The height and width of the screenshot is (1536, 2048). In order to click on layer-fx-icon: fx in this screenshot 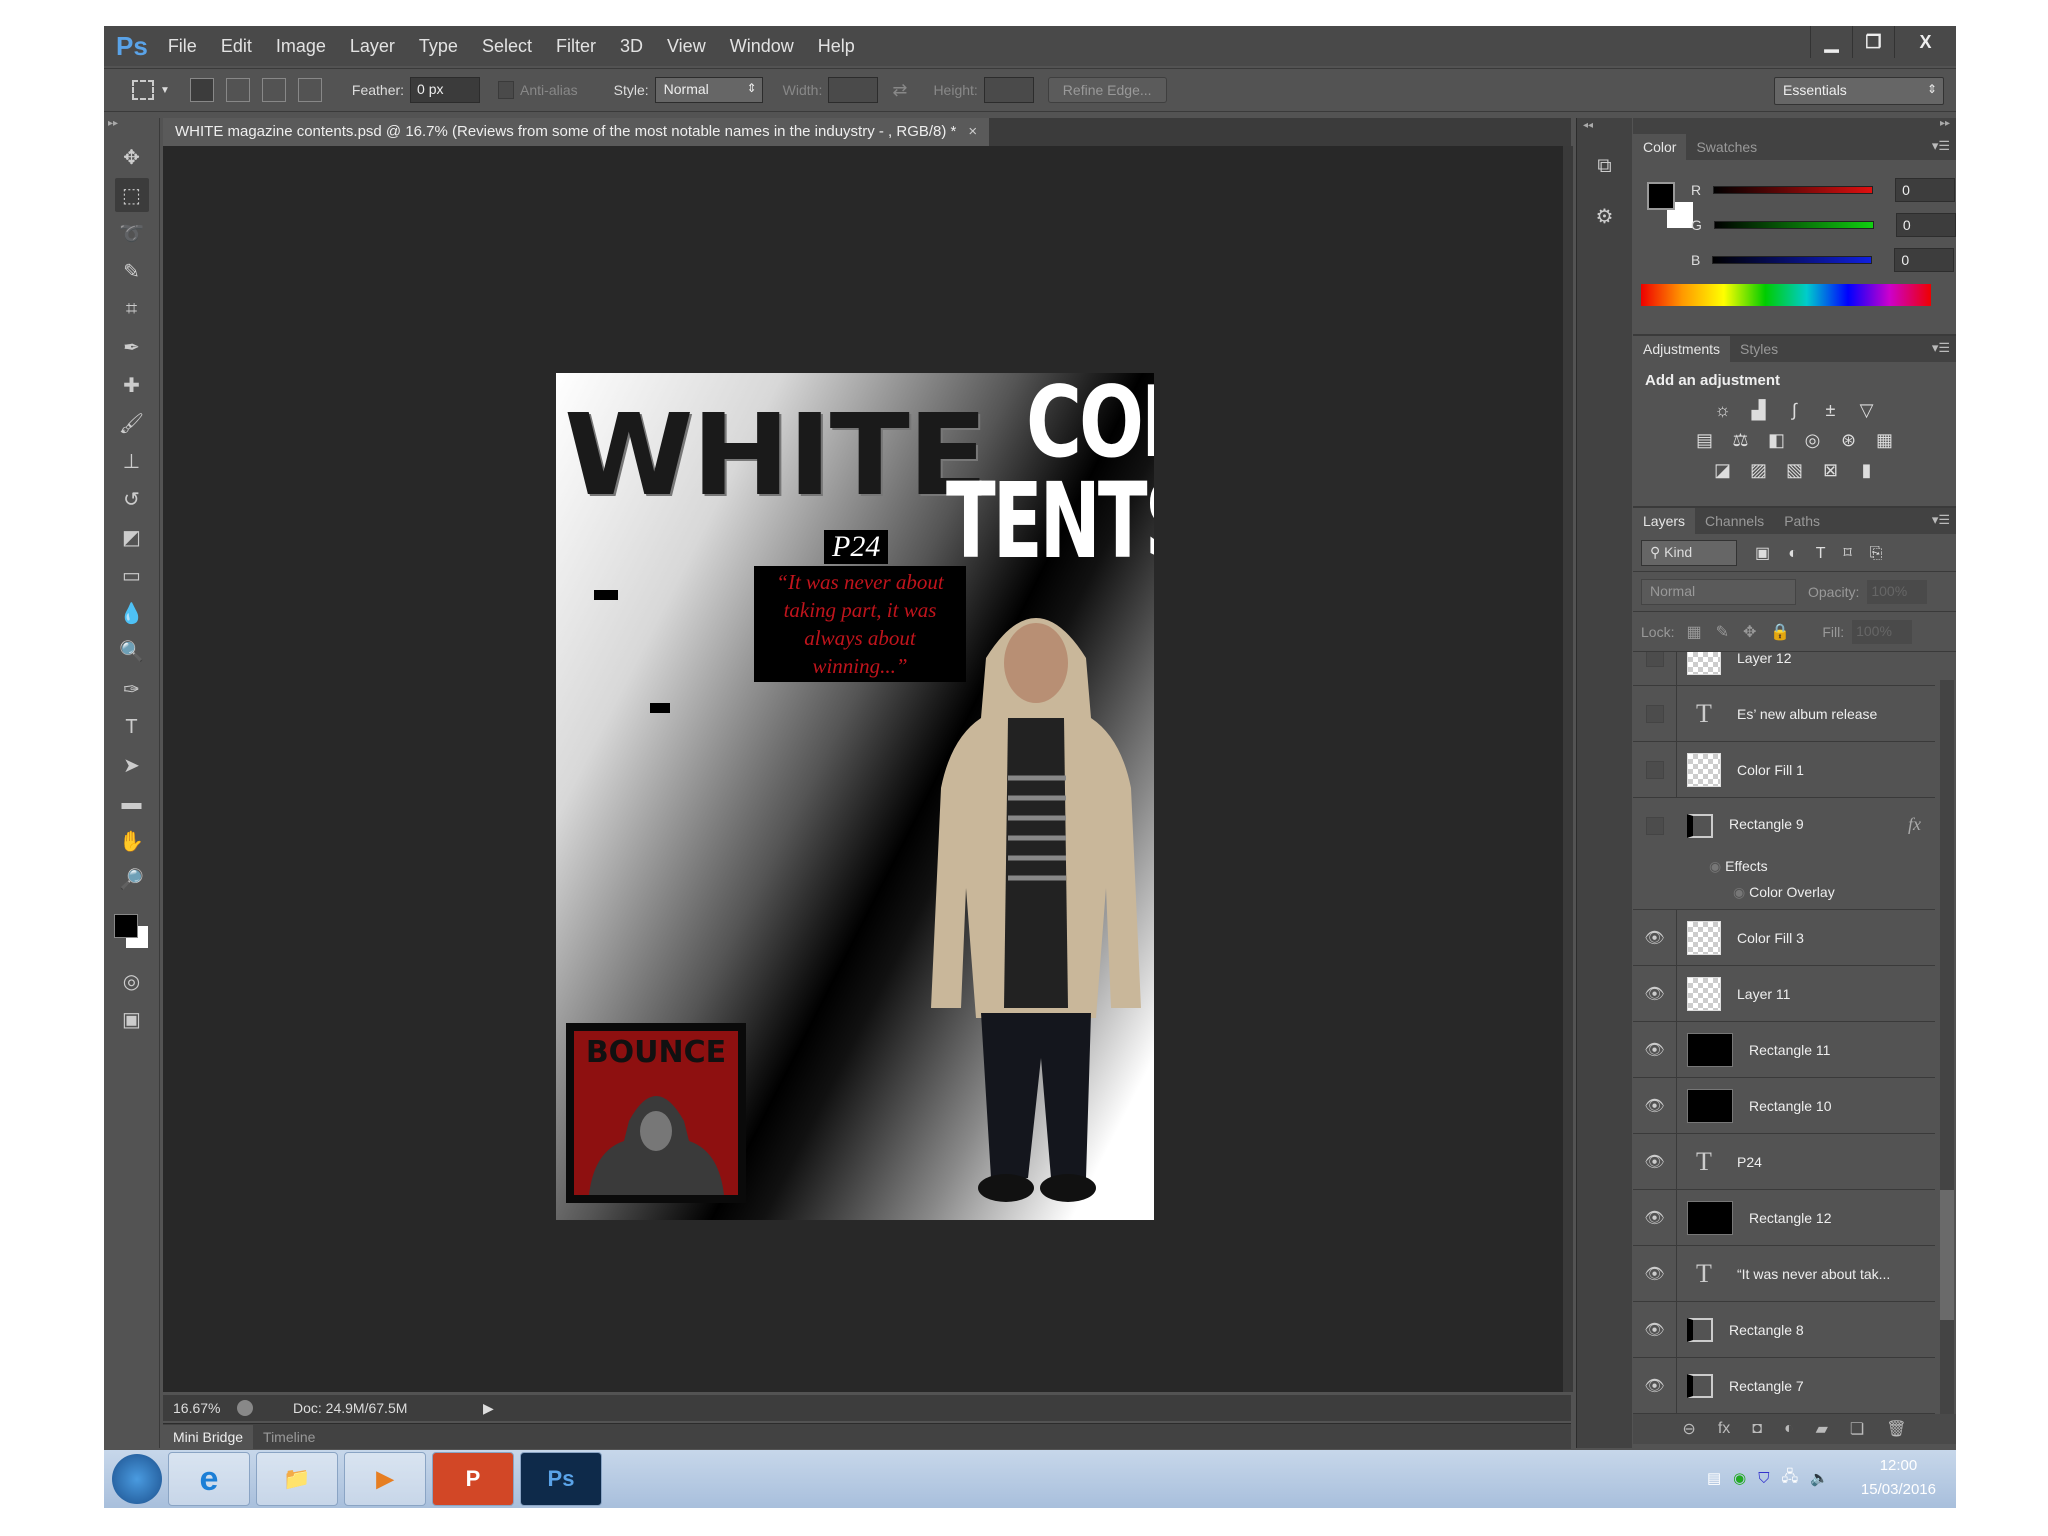, I will do `click(1914, 824)`.